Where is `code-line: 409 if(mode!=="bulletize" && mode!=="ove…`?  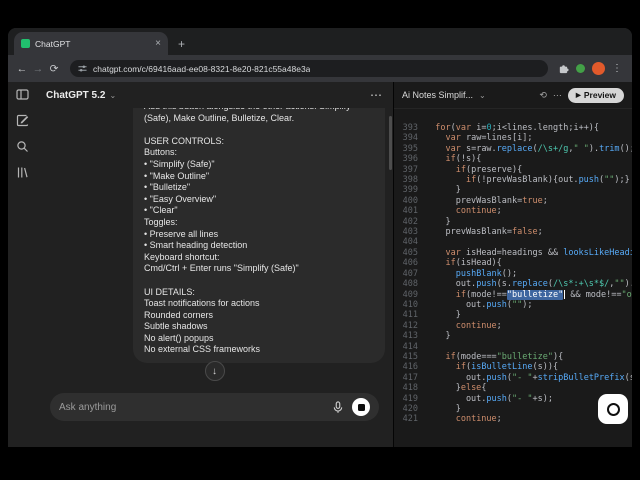
code-line: 409 if(mode!=="bulletize" && mode!=="ove… is located at coordinates (513, 294).